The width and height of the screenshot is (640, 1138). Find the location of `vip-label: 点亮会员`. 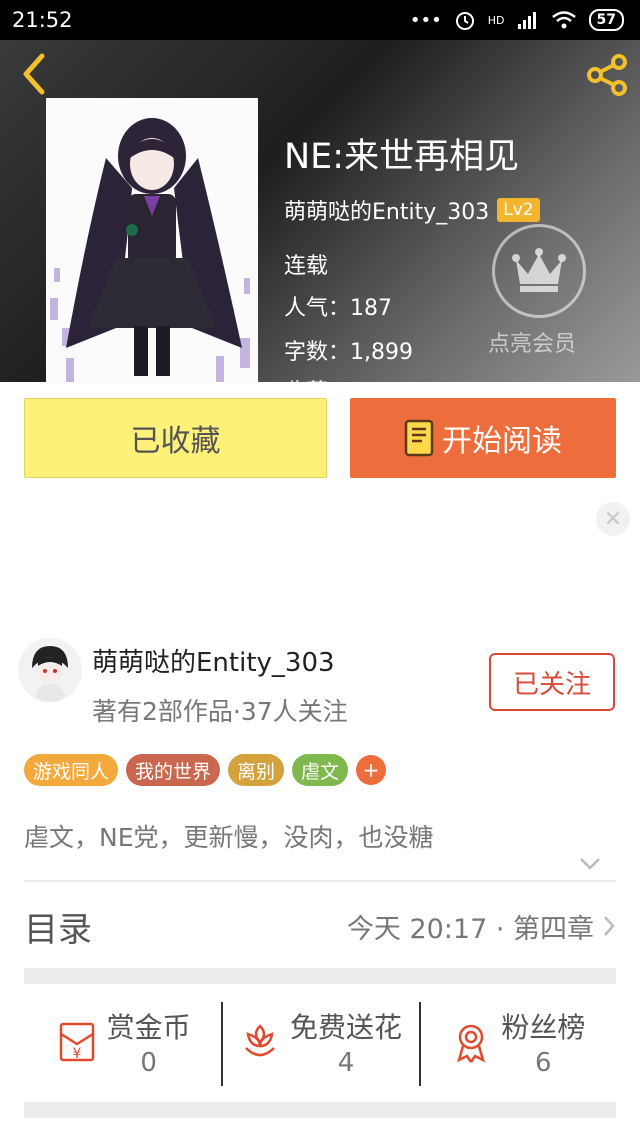

vip-label: 点亮会员 is located at coordinates (532, 342).